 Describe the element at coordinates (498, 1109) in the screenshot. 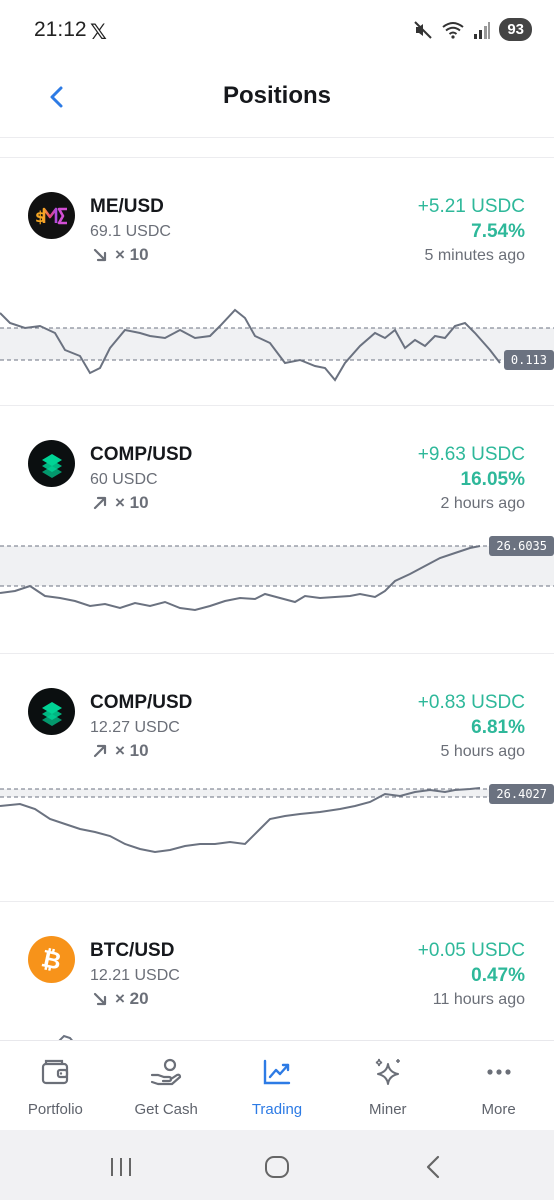

I see `nav-label: More` at that location.